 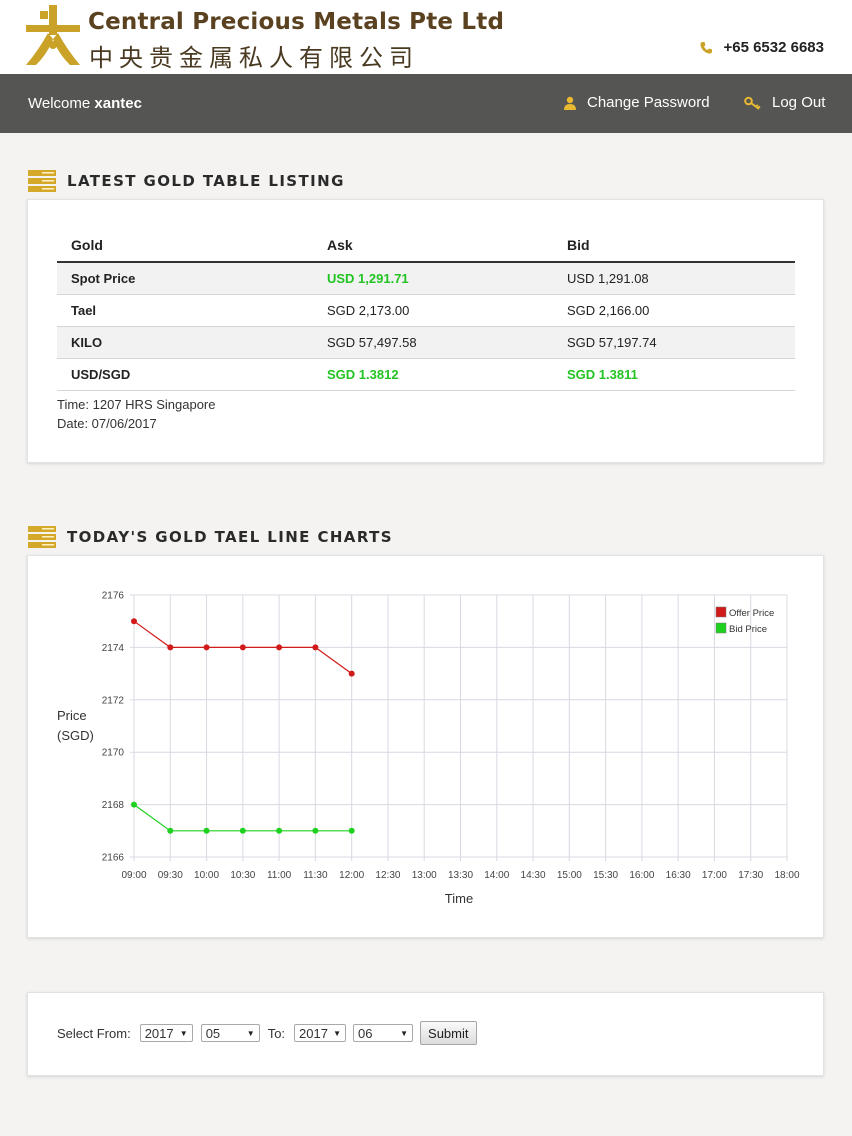 I want to click on change-password-label: Change Password, so click(x=648, y=102).